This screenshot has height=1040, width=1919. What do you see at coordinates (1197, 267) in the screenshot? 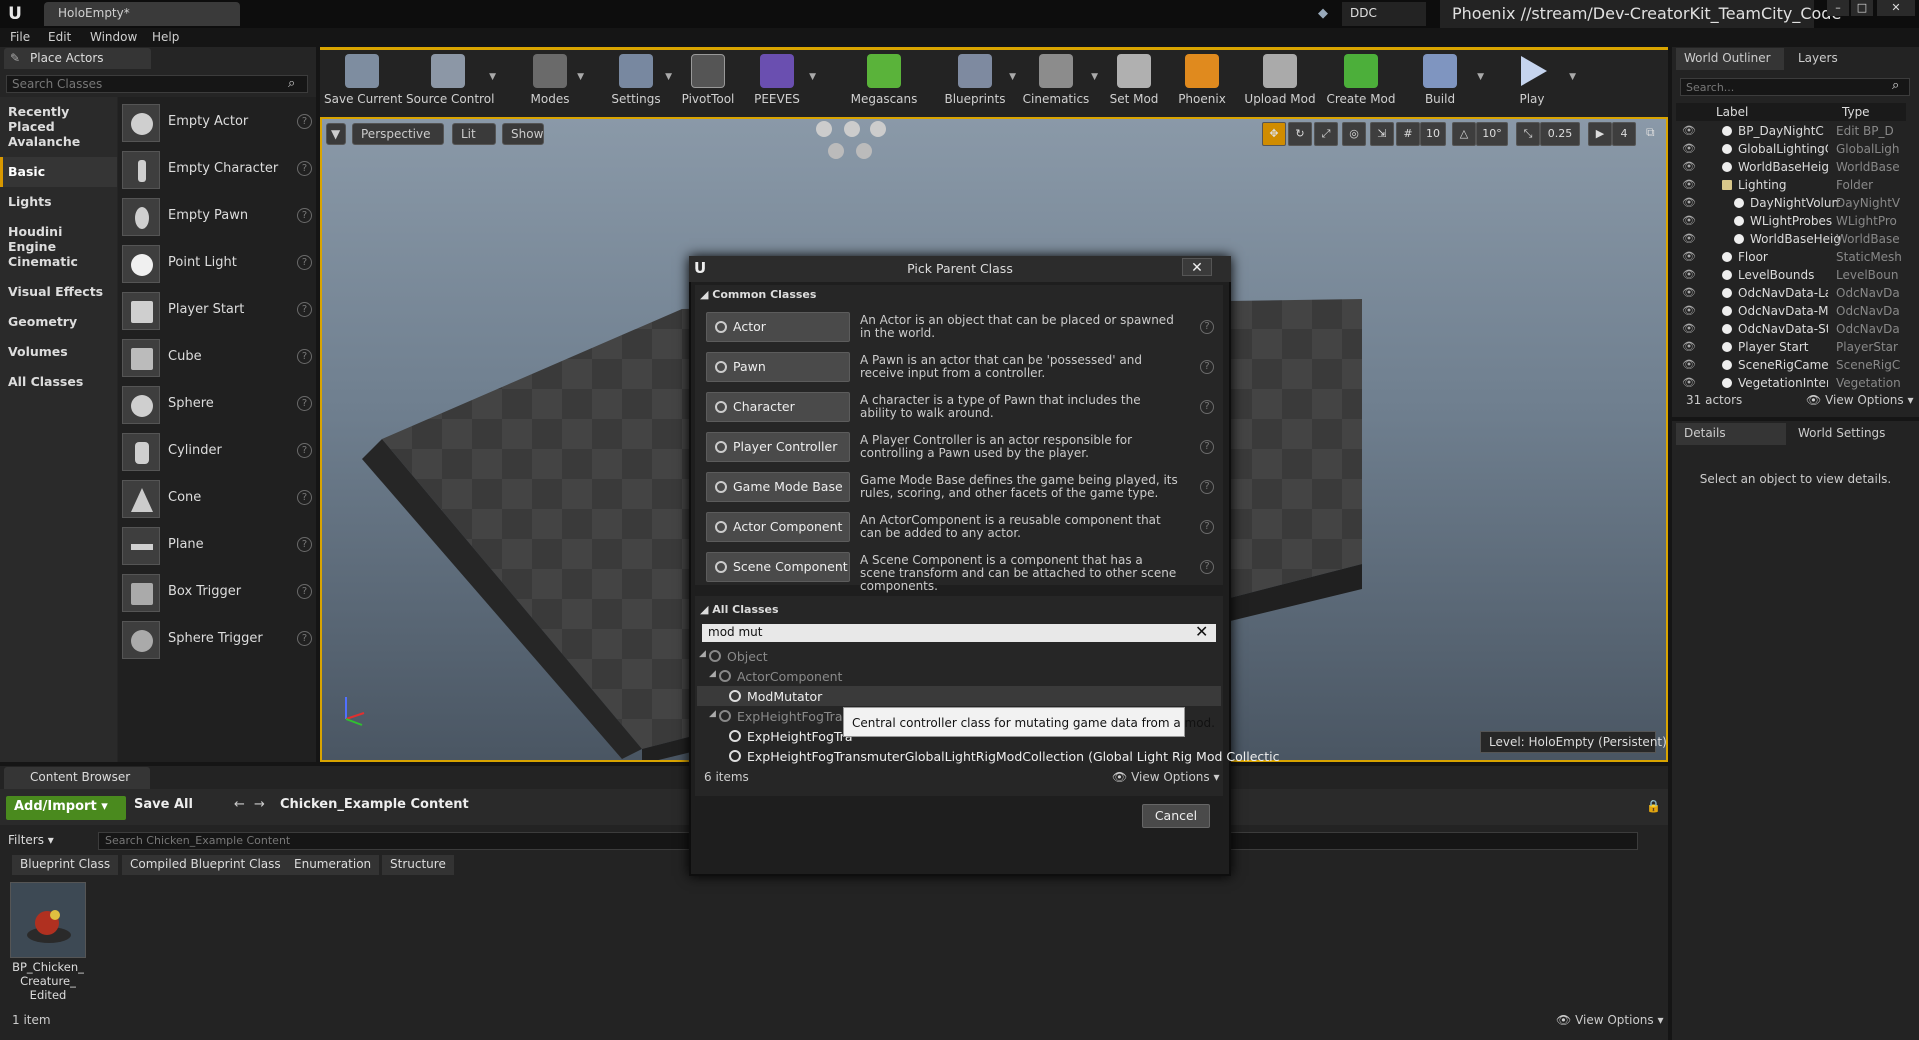
I see `dialog-close-icon: ✕` at bounding box center [1197, 267].